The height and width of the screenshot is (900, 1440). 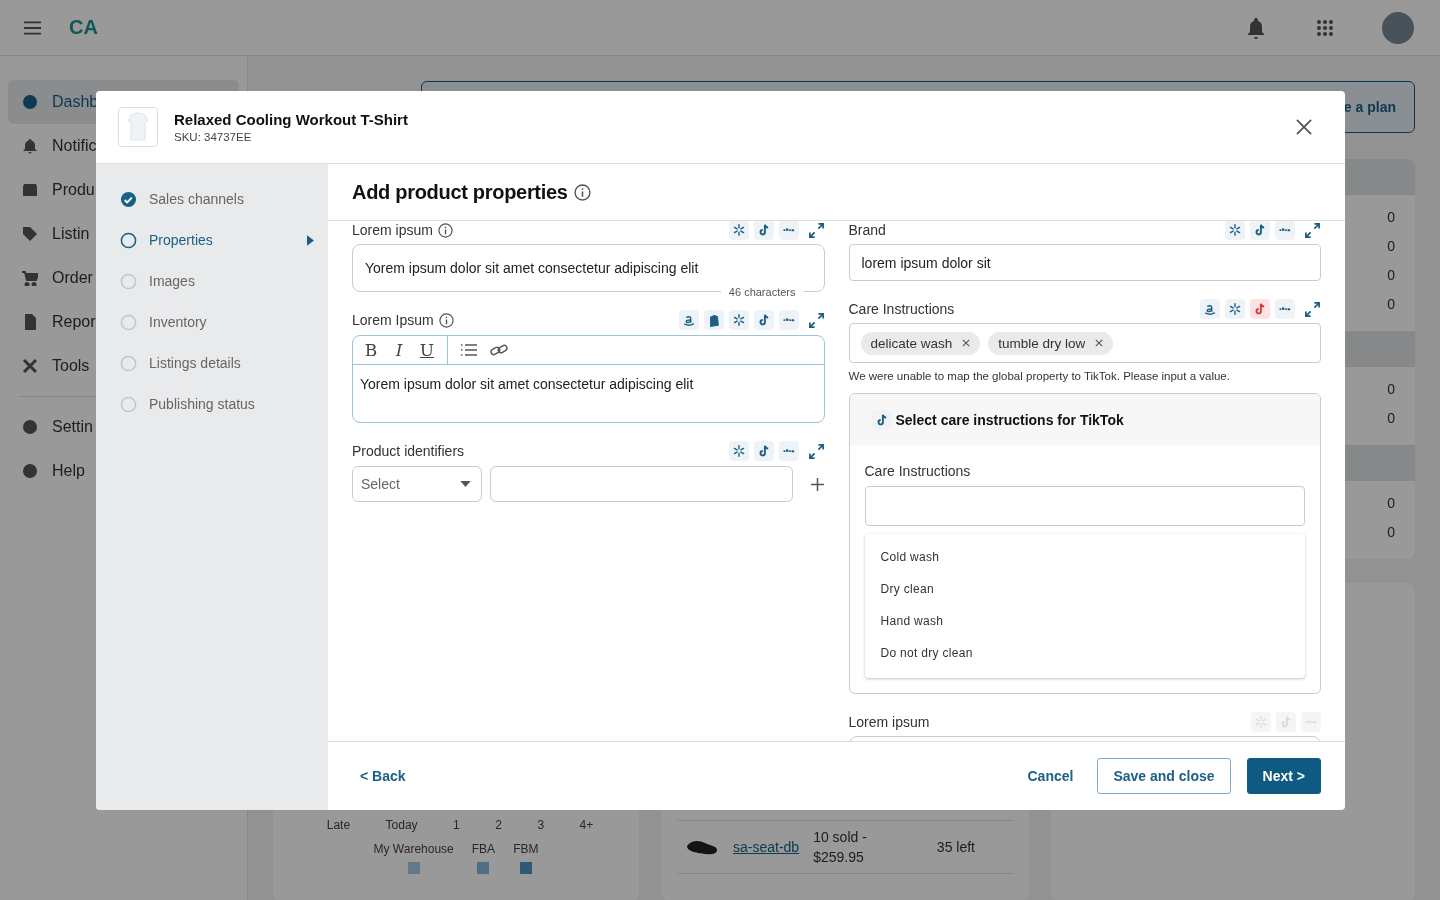 What do you see at coordinates (840, 837) in the screenshot?
I see `sold-count: 10 sold -` at bounding box center [840, 837].